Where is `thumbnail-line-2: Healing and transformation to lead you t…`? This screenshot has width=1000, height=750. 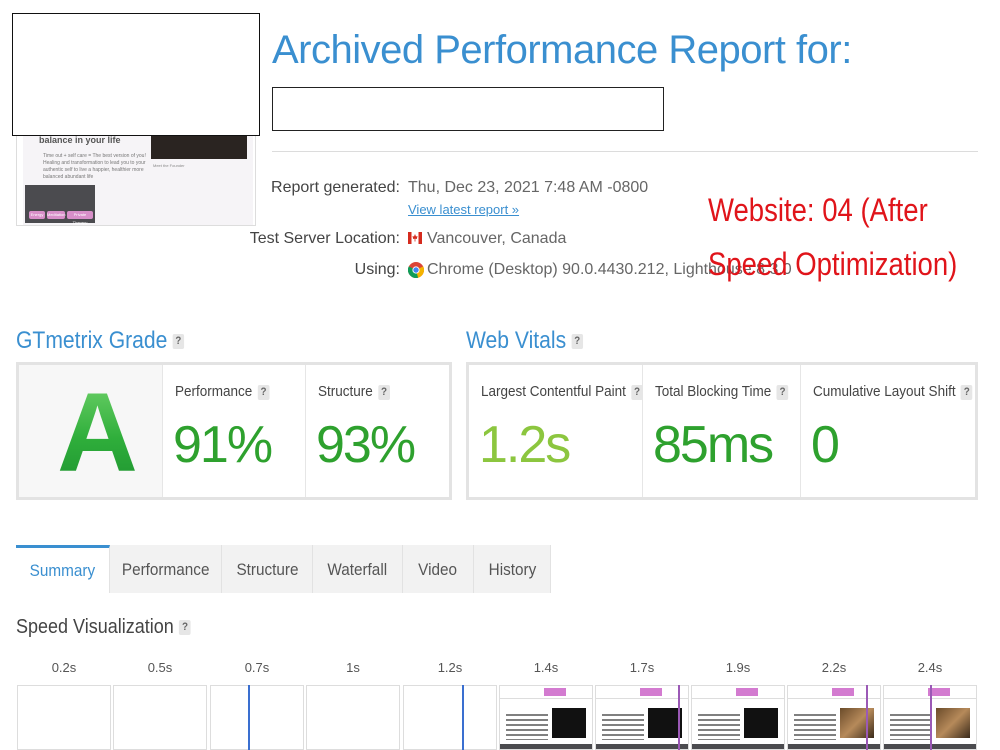 thumbnail-line-2: Healing and transformation to lead you t… is located at coordinates (94, 170).